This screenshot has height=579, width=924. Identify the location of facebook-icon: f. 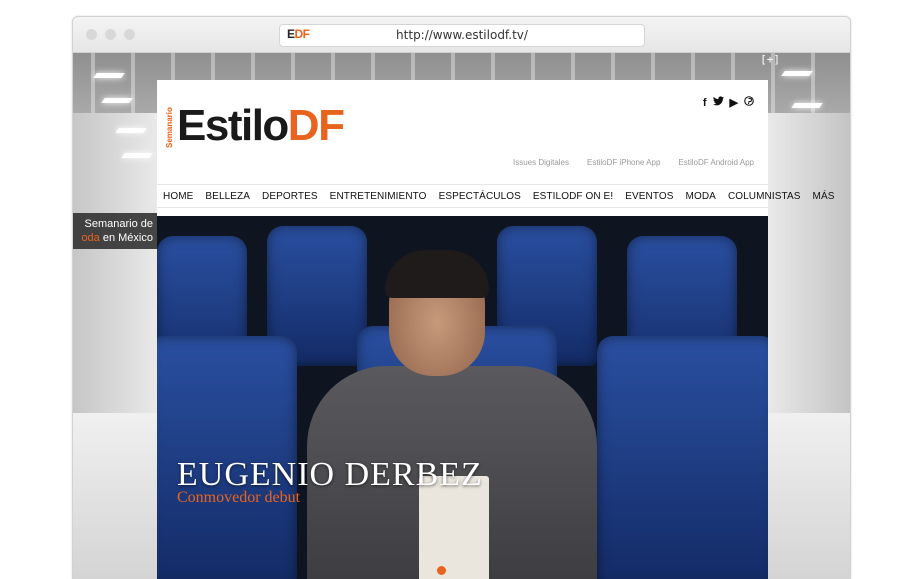
(705, 103).